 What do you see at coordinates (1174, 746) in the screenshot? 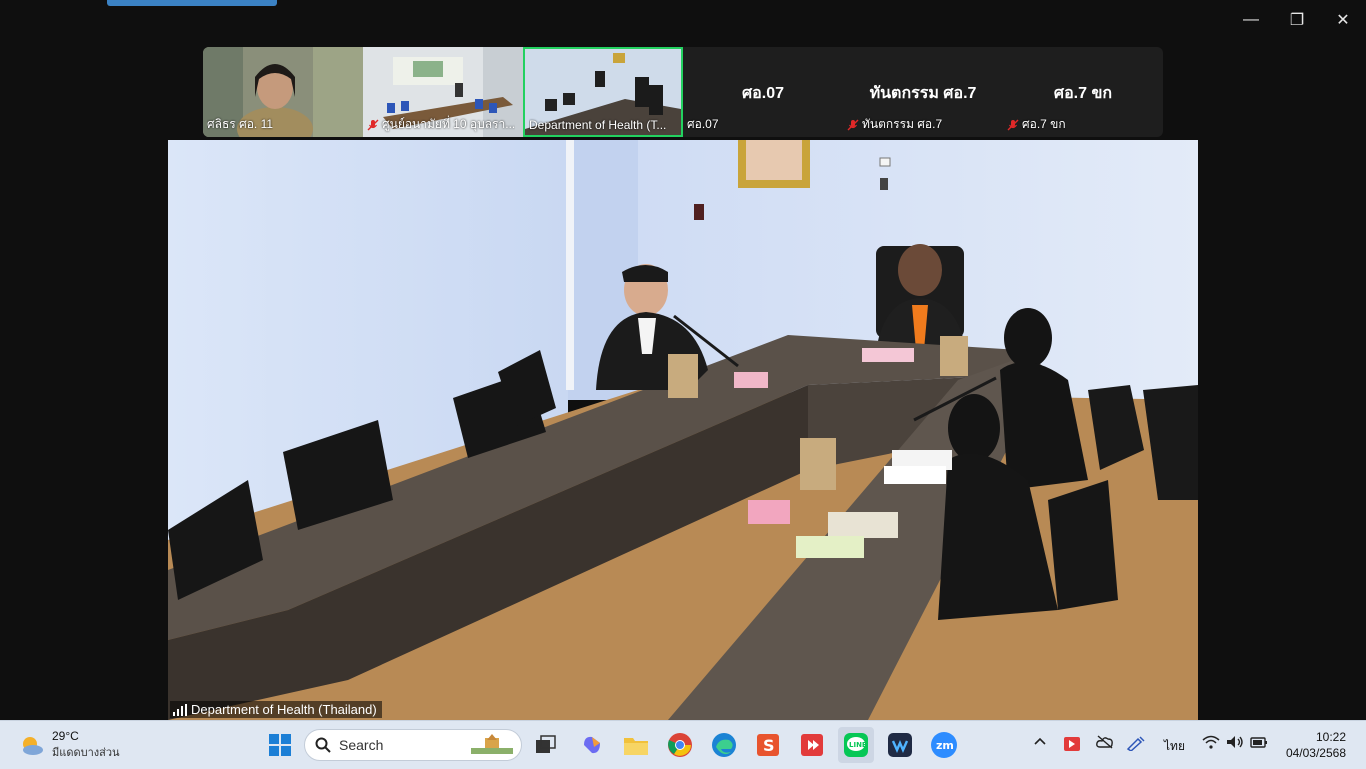
I see `input-language: ไทย` at bounding box center [1174, 746].